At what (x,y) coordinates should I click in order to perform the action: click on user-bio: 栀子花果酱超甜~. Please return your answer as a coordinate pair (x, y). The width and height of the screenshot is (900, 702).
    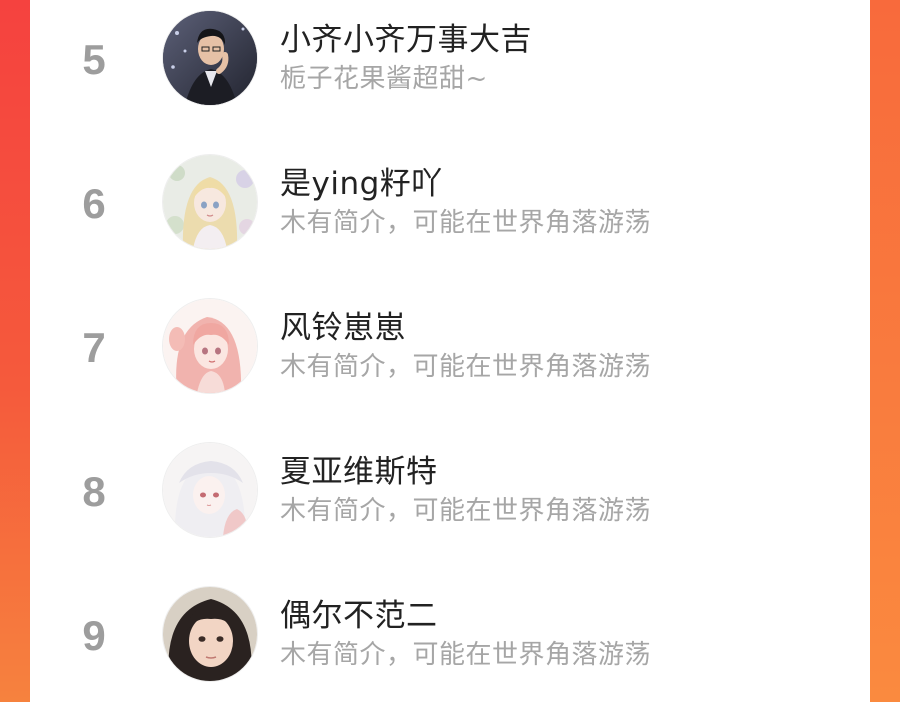
    Looking at the image, I should click on (384, 79).